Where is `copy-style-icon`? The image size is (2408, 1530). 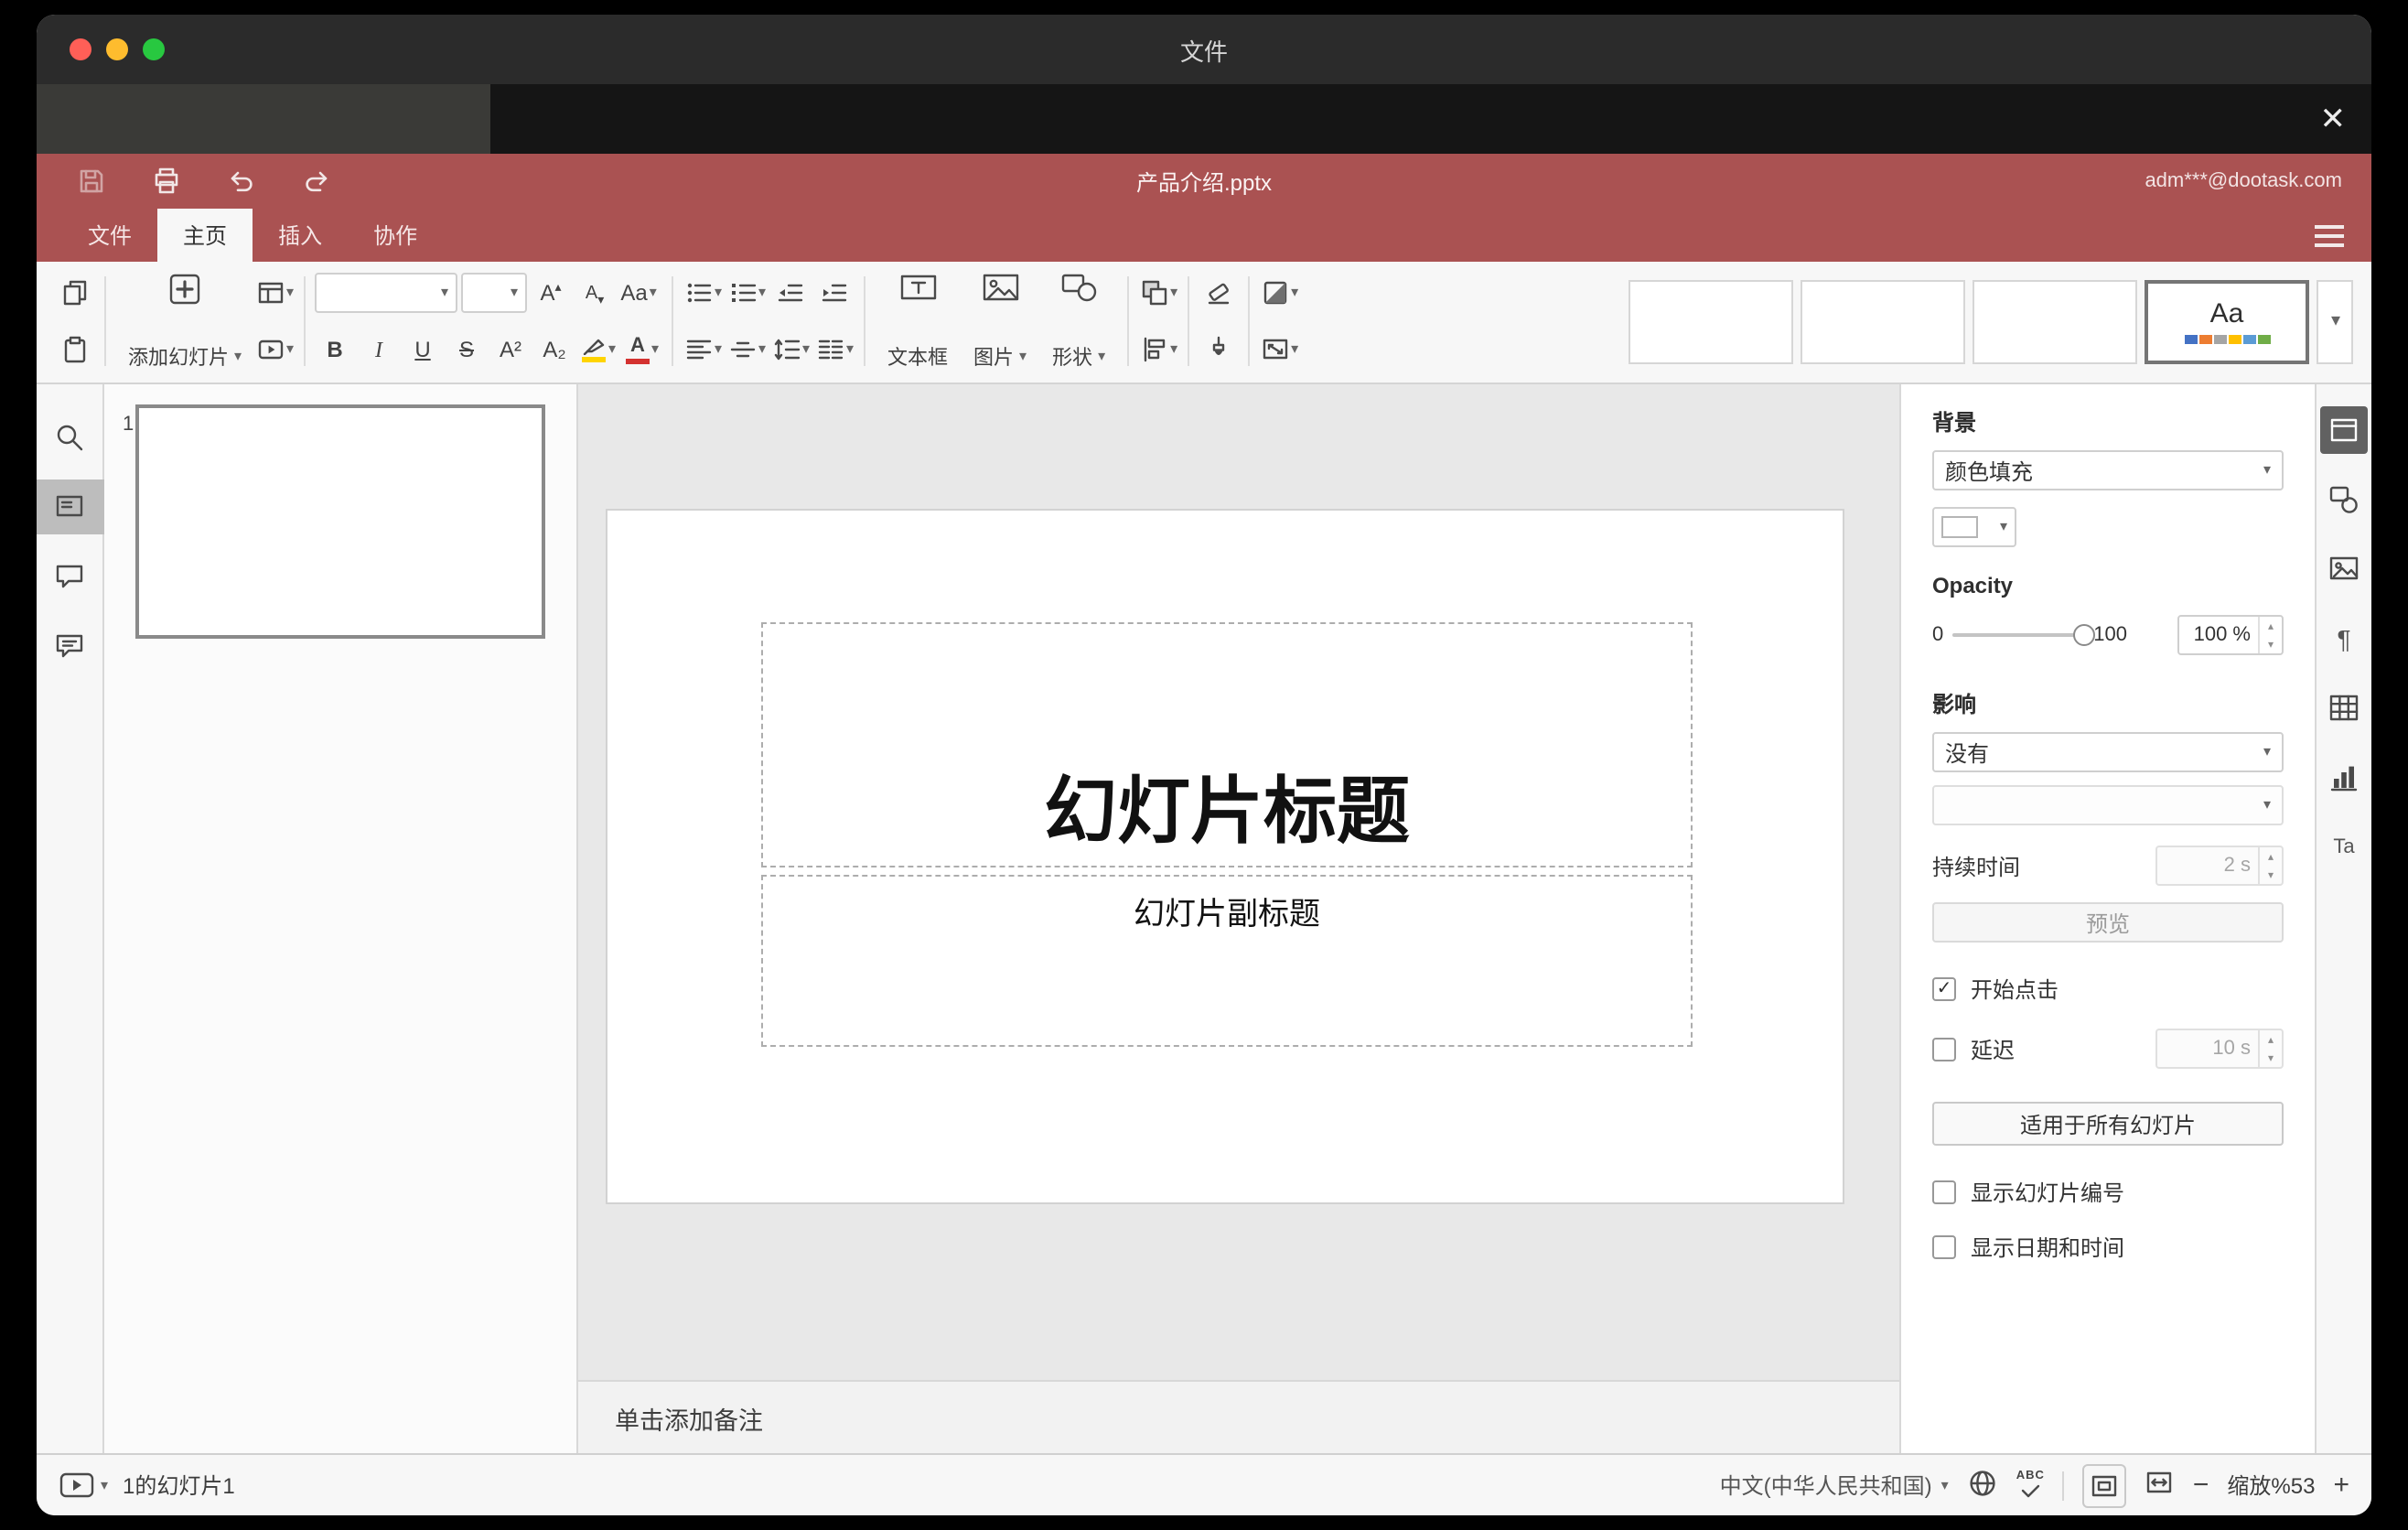
copy-style-icon is located at coordinates (1219, 350).